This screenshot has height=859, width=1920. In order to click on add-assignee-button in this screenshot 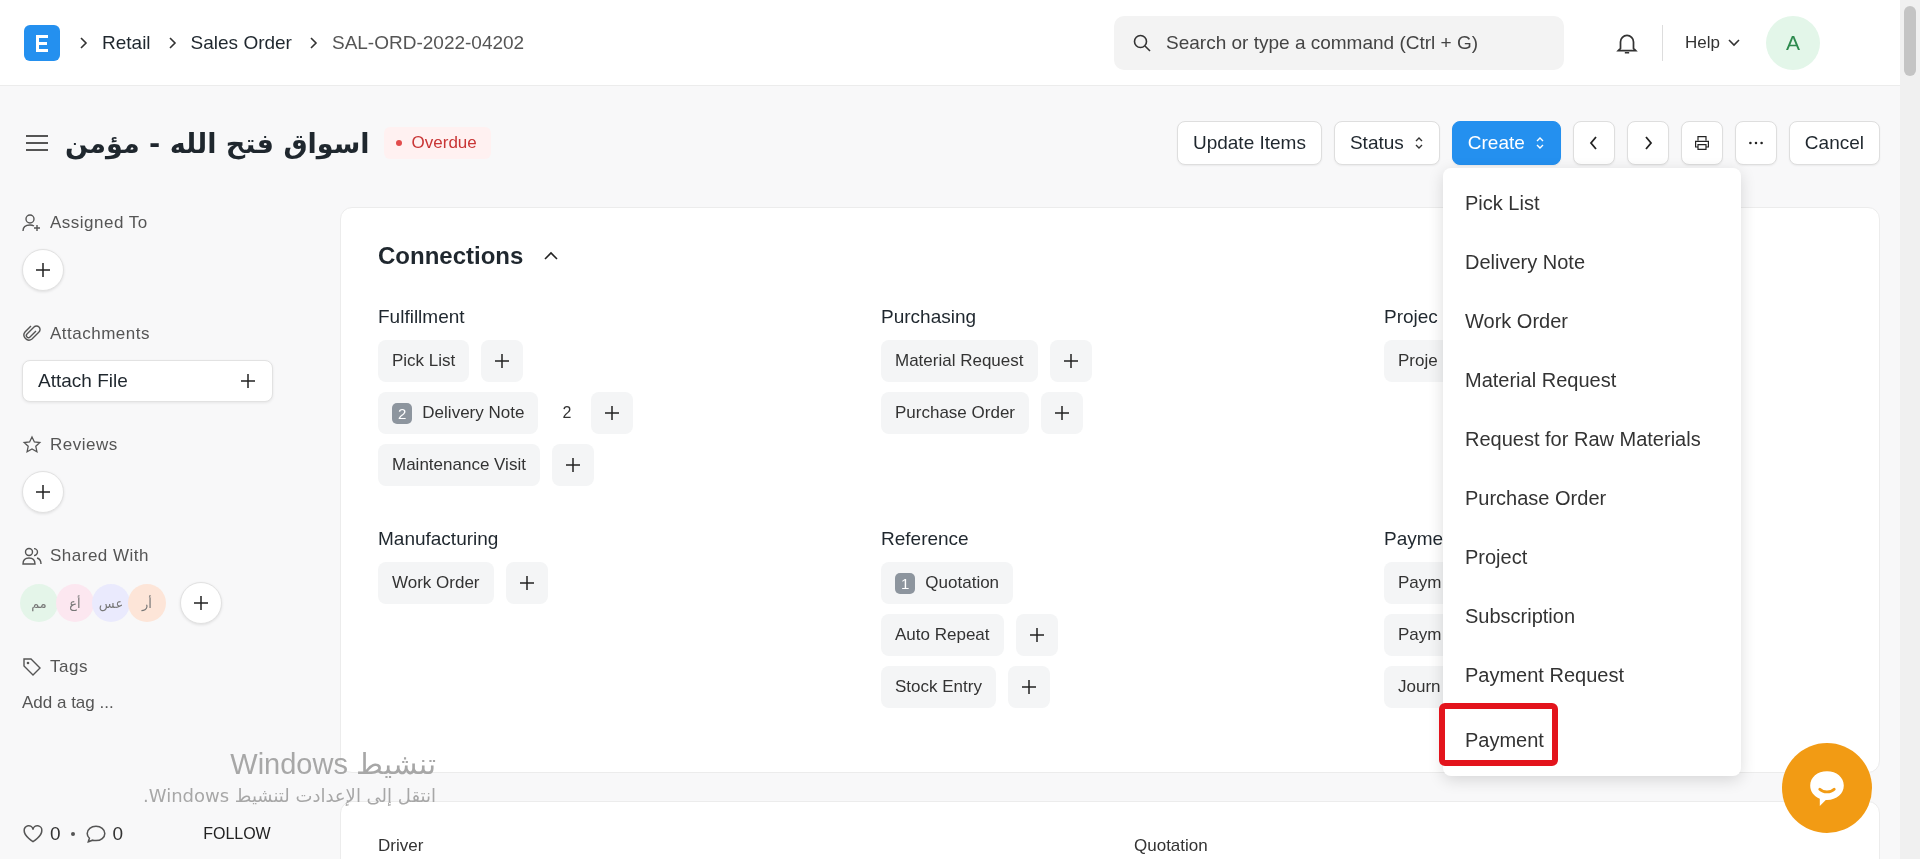, I will do `click(43, 270)`.